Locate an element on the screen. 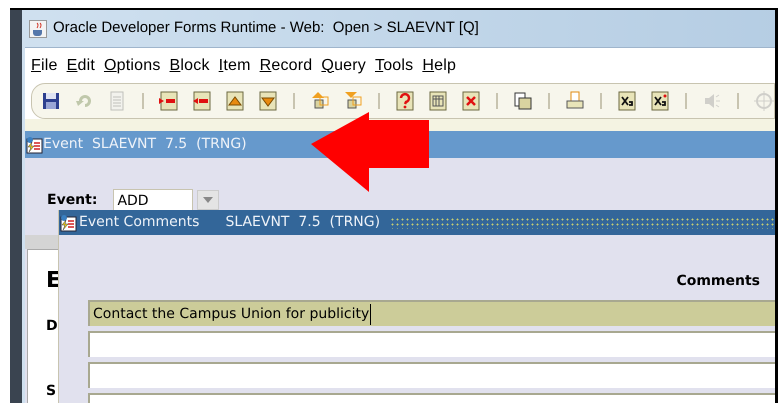 The image size is (781, 403). comments-window-title: Event Comments is located at coordinates (139, 222).